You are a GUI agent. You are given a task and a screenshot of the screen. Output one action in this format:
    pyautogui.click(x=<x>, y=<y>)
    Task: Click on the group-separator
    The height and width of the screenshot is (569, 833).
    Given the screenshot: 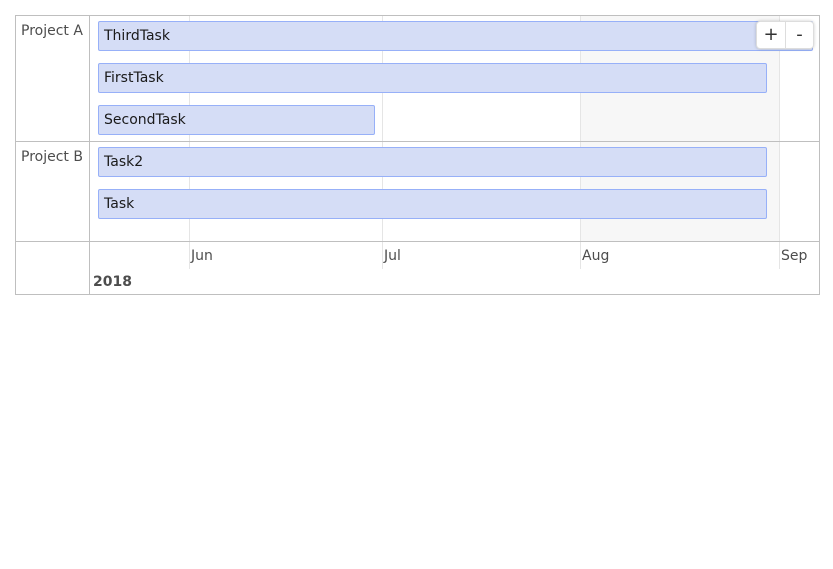 What is the action you would take?
    pyautogui.click(x=454, y=141)
    